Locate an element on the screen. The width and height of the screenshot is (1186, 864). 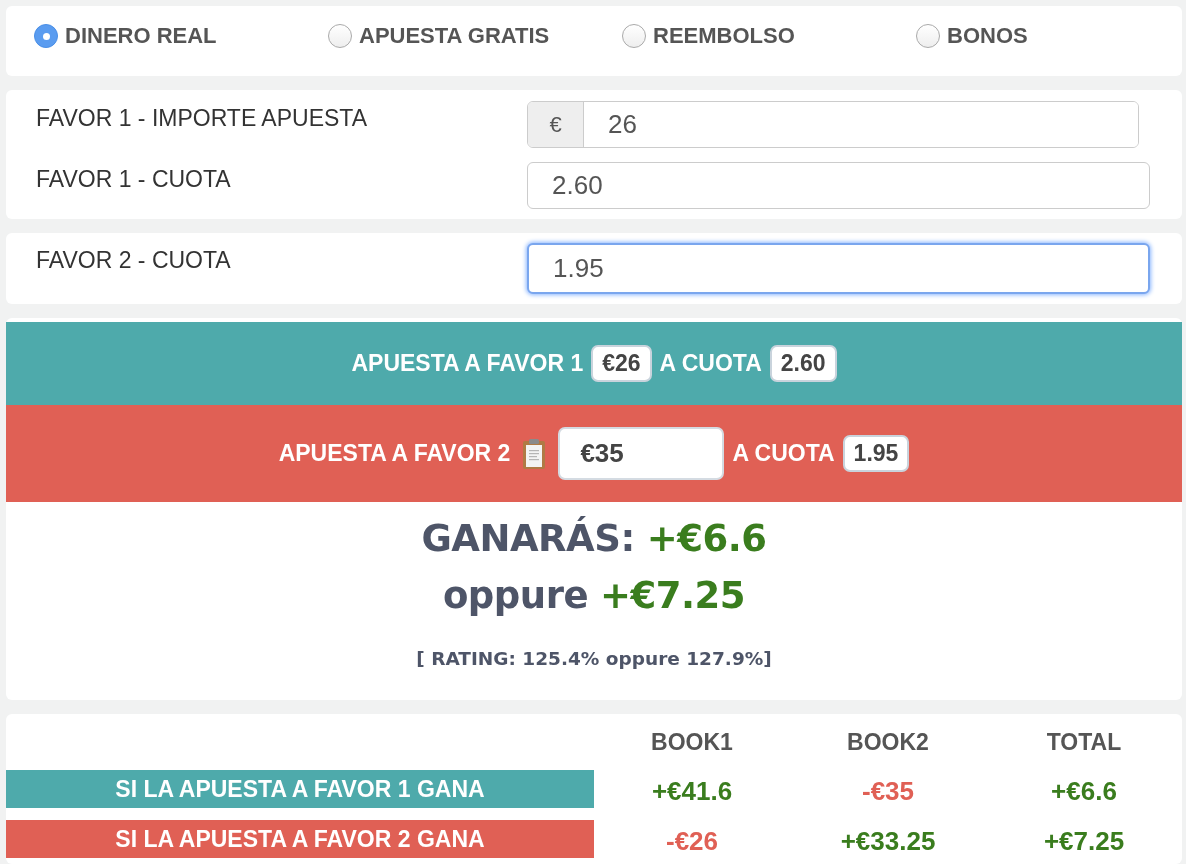
bet-label: APUESTA A FAVOR 1 is located at coordinates (467, 363).